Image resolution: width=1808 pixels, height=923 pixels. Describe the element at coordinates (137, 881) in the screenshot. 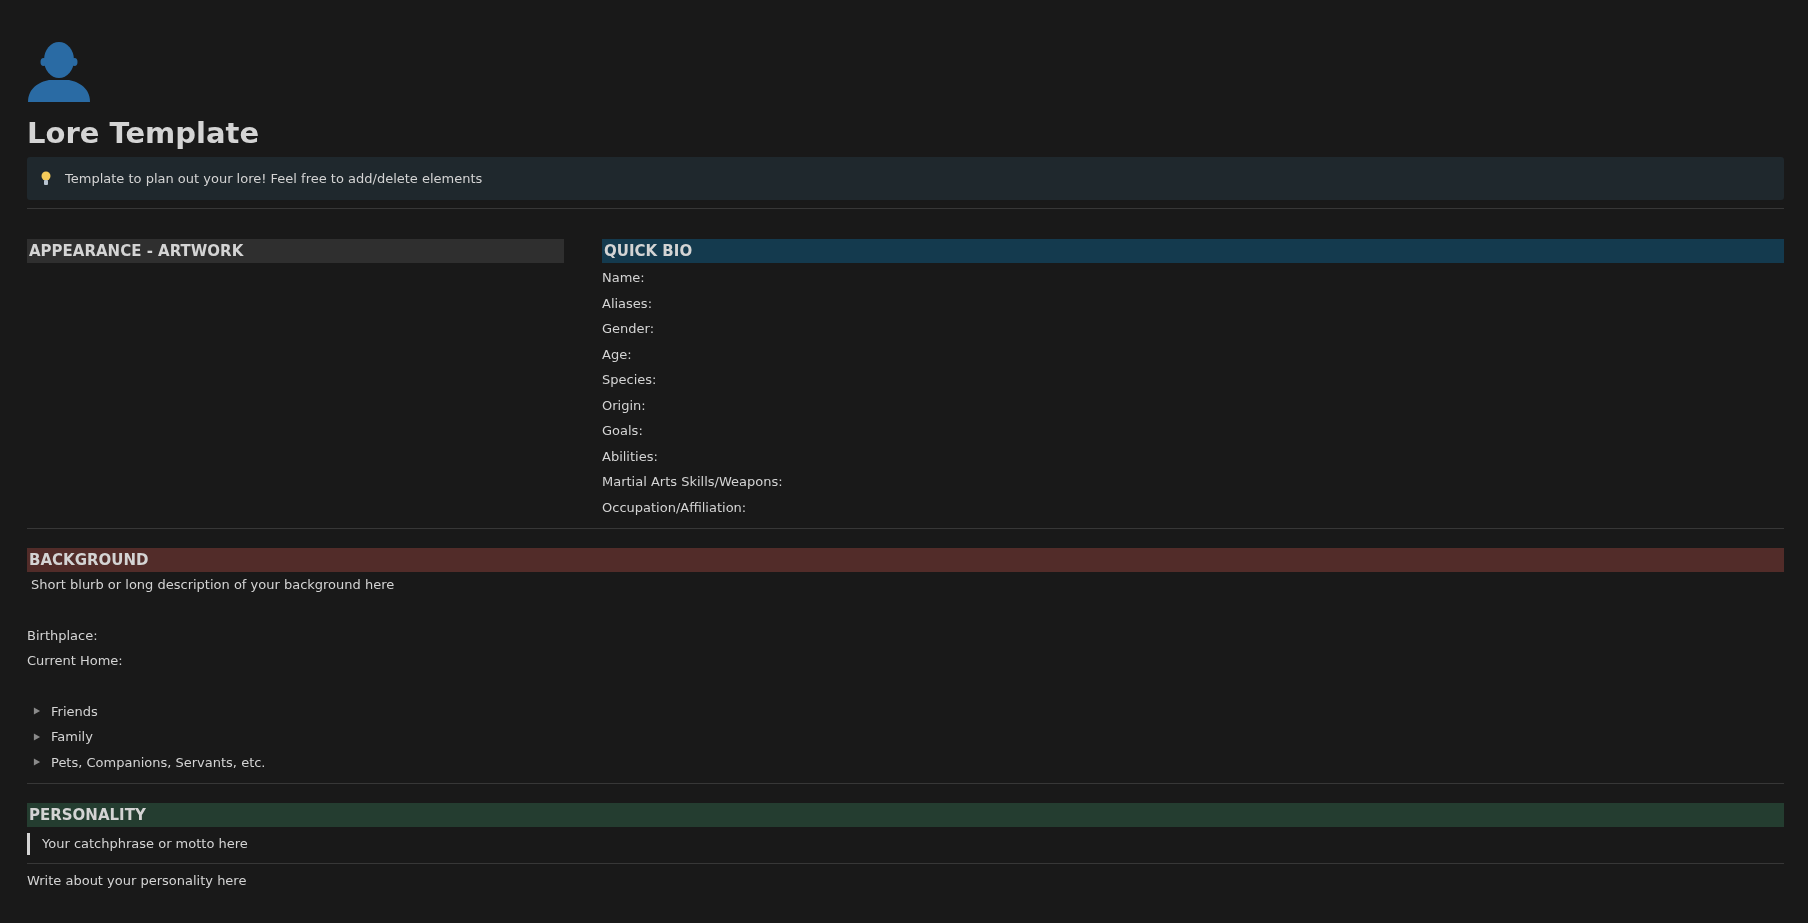

I see `body-text: Write about your personality here` at that location.